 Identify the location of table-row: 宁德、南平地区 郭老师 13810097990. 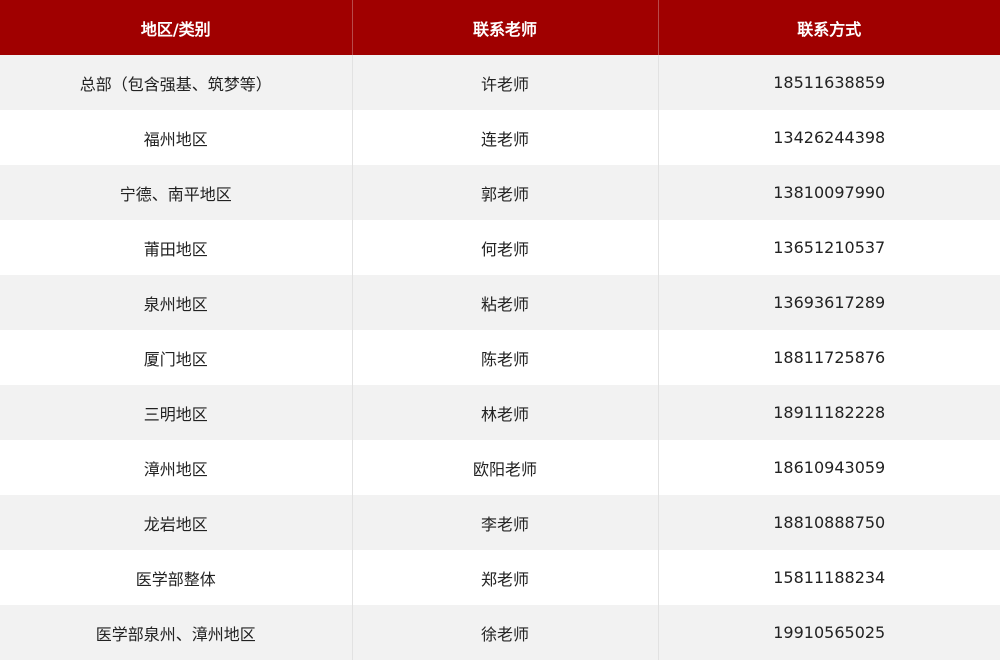
(500, 192).